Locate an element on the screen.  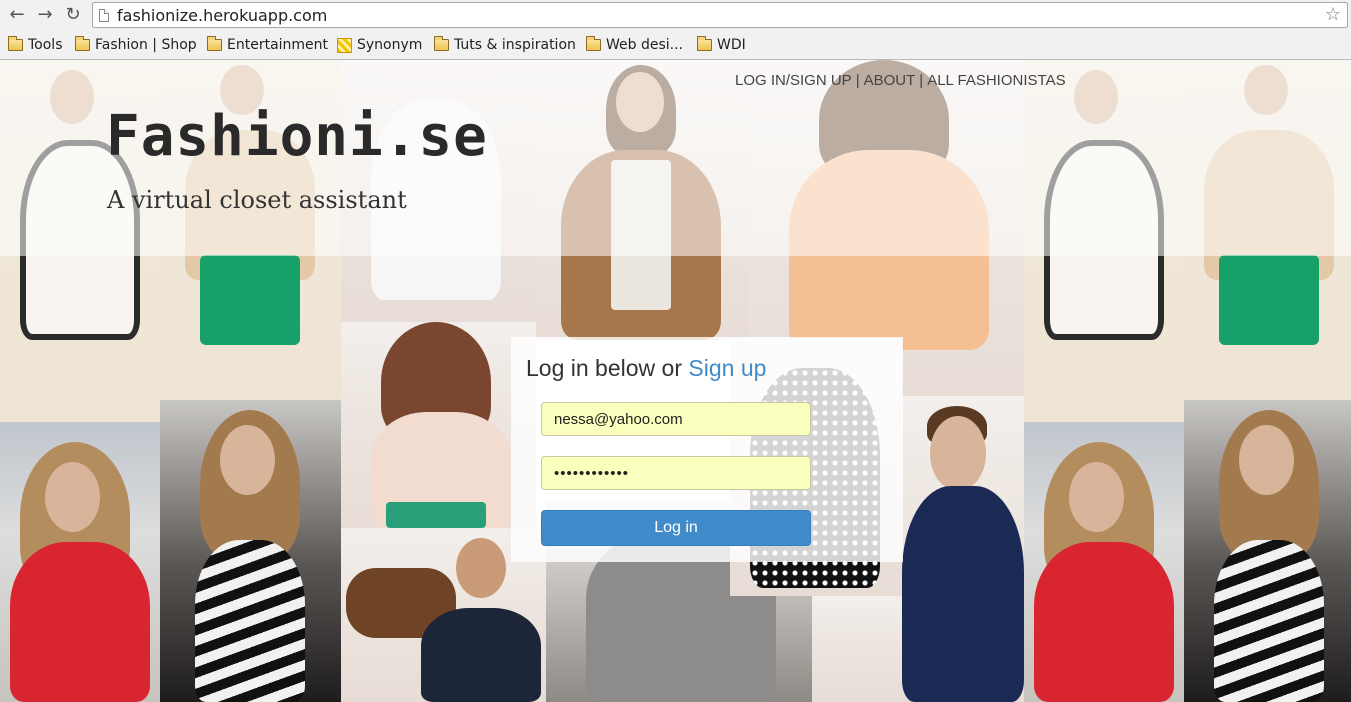
email-field is located at coordinates (676, 419).